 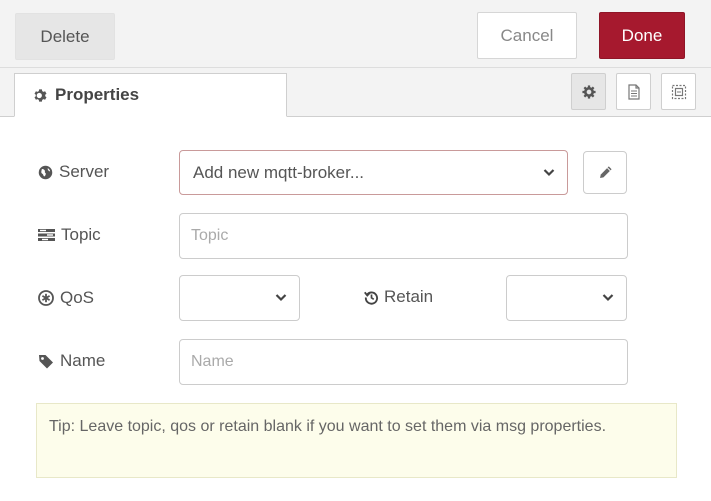 I want to click on topic-label: Topic, so click(x=69, y=235).